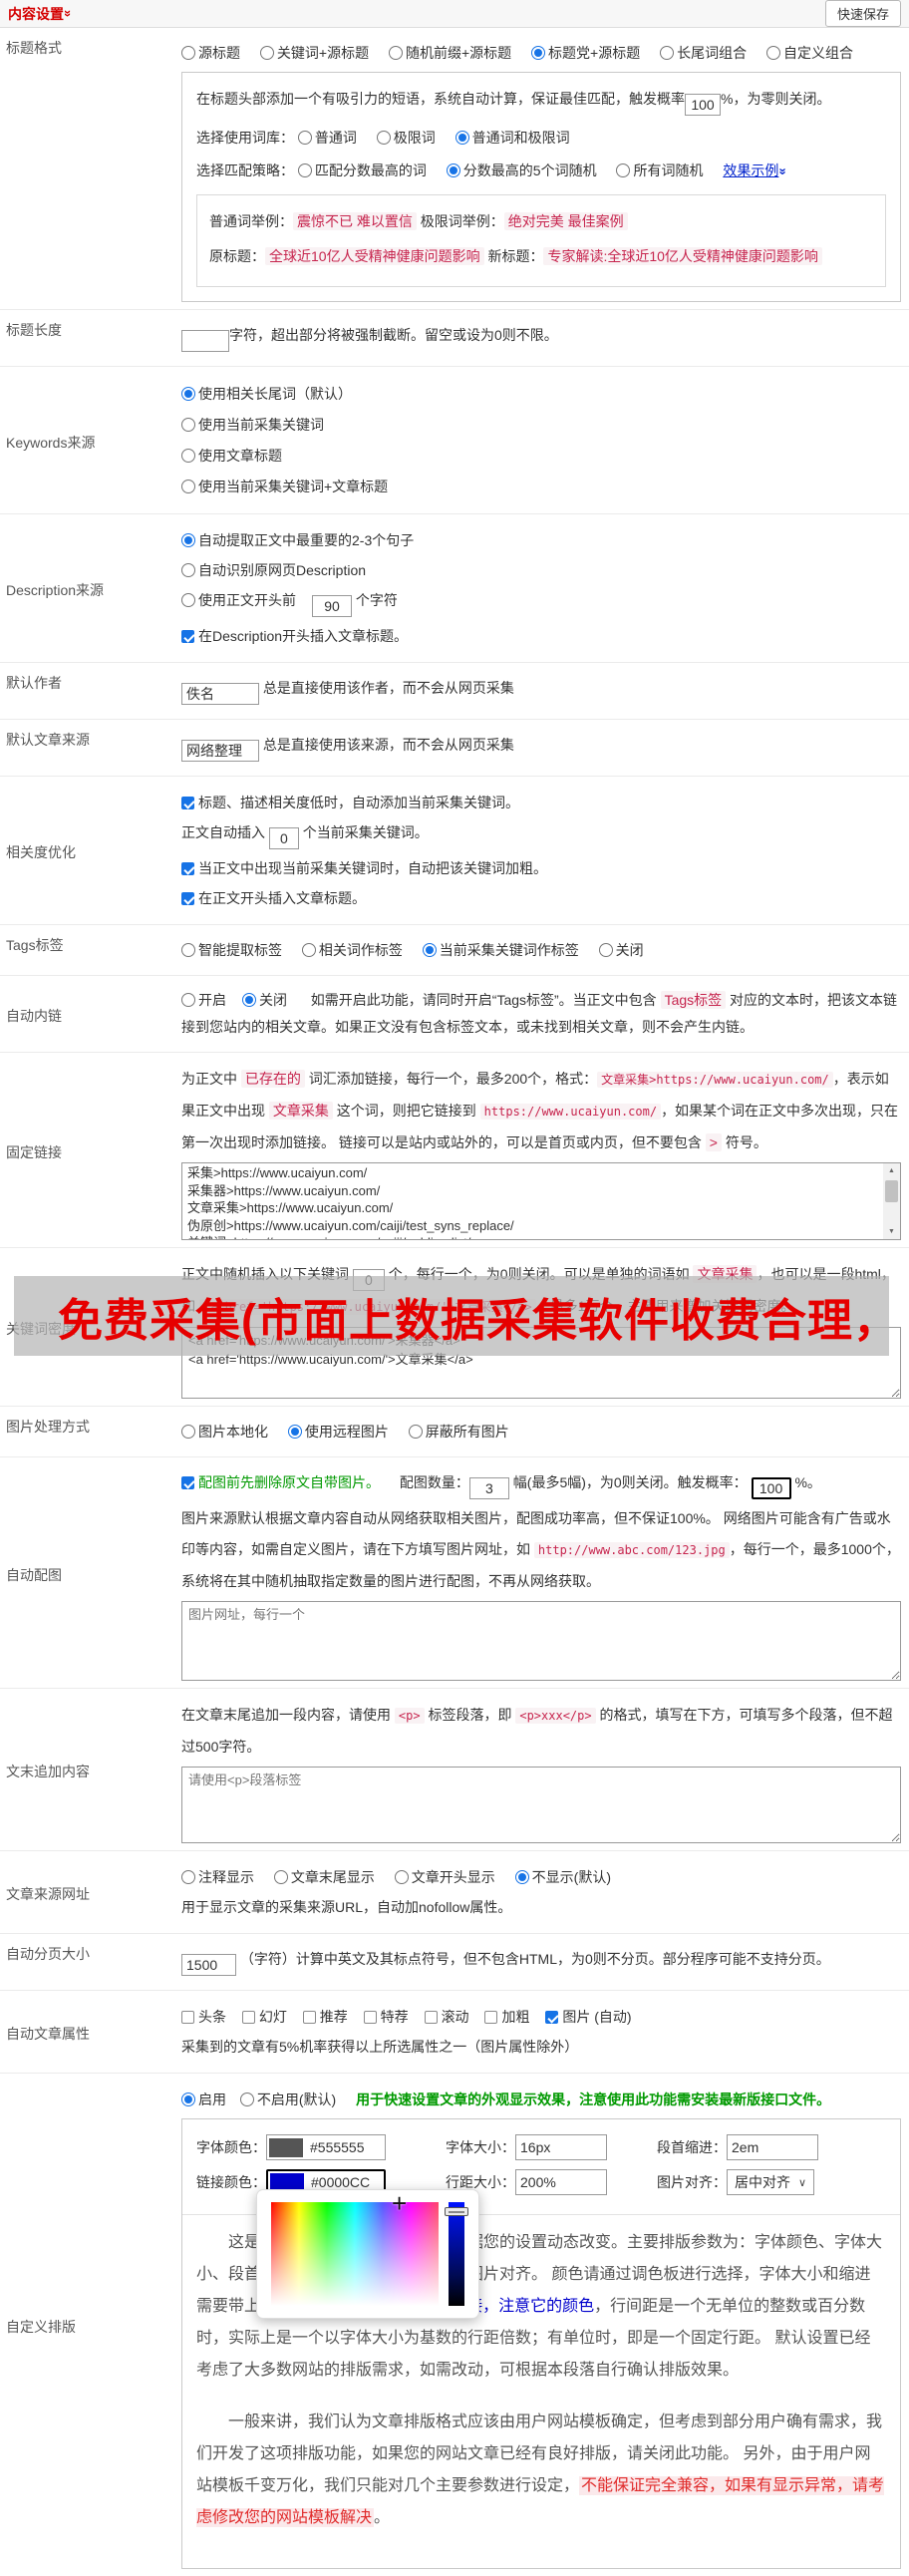 This screenshot has height=2576, width=909. Describe the element at coordinates (512, 138) in the screenshot. I see `radio-option-both-words: 普通词和极限词` at that location.